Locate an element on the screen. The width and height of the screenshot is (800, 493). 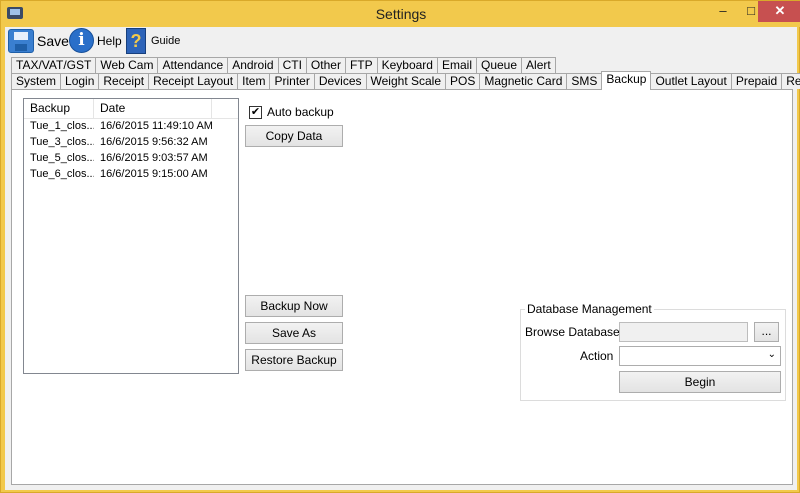
window-title: Settings is located at coordinates (401, 14).